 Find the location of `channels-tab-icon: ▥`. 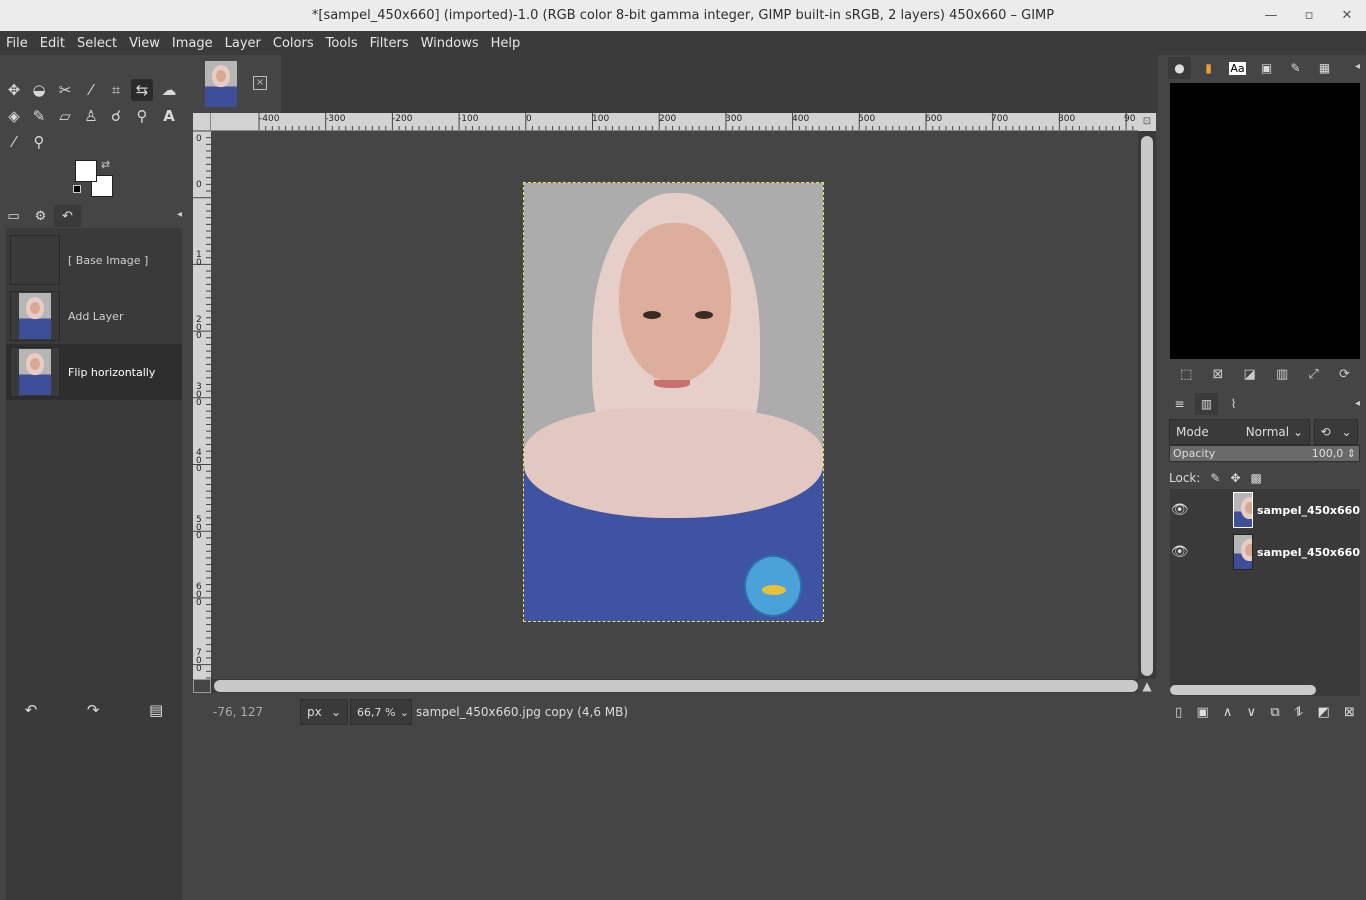

channels-tab-icon: ▥ is located at coordinates (1206, 404).